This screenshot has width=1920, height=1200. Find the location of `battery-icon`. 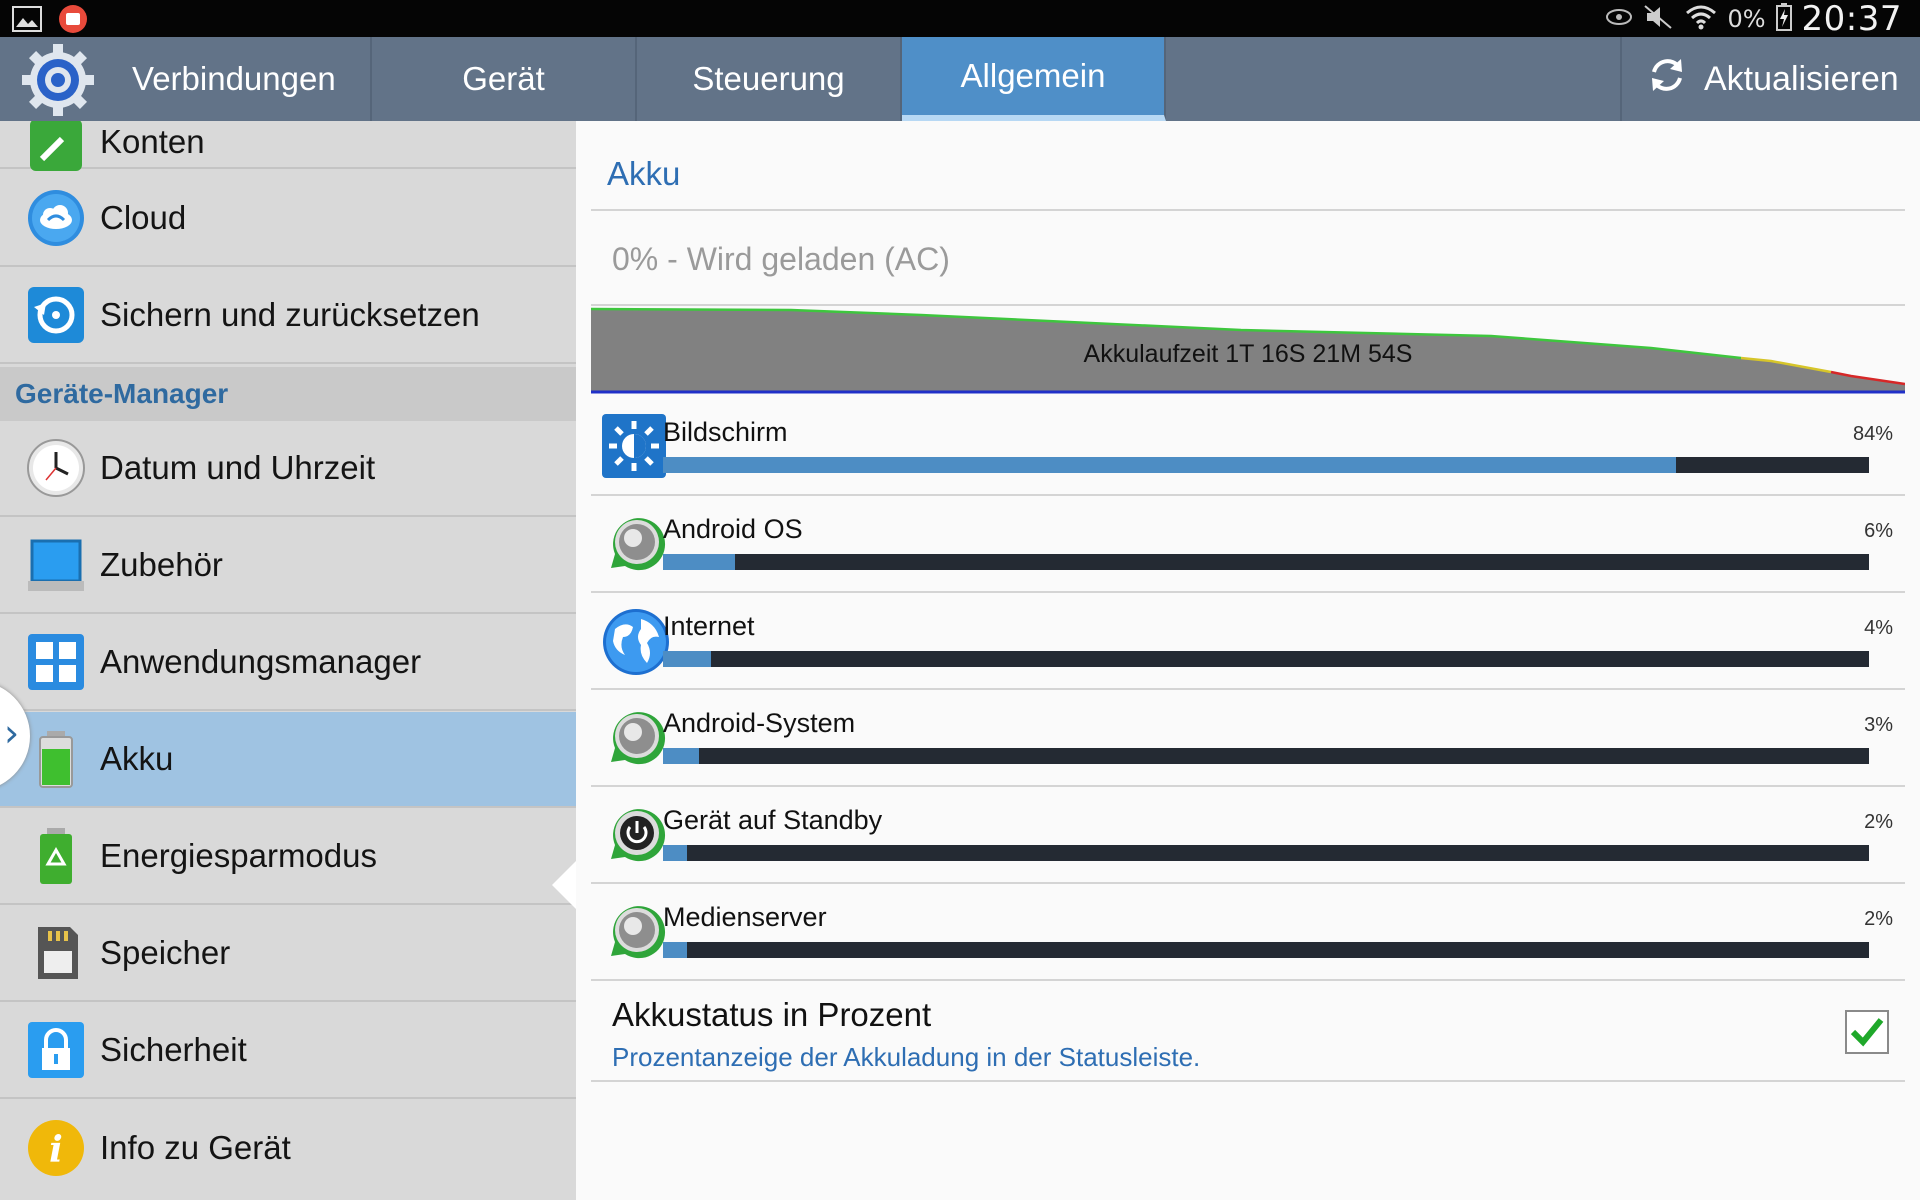

battery-icon is located at coordinates (56, 759).